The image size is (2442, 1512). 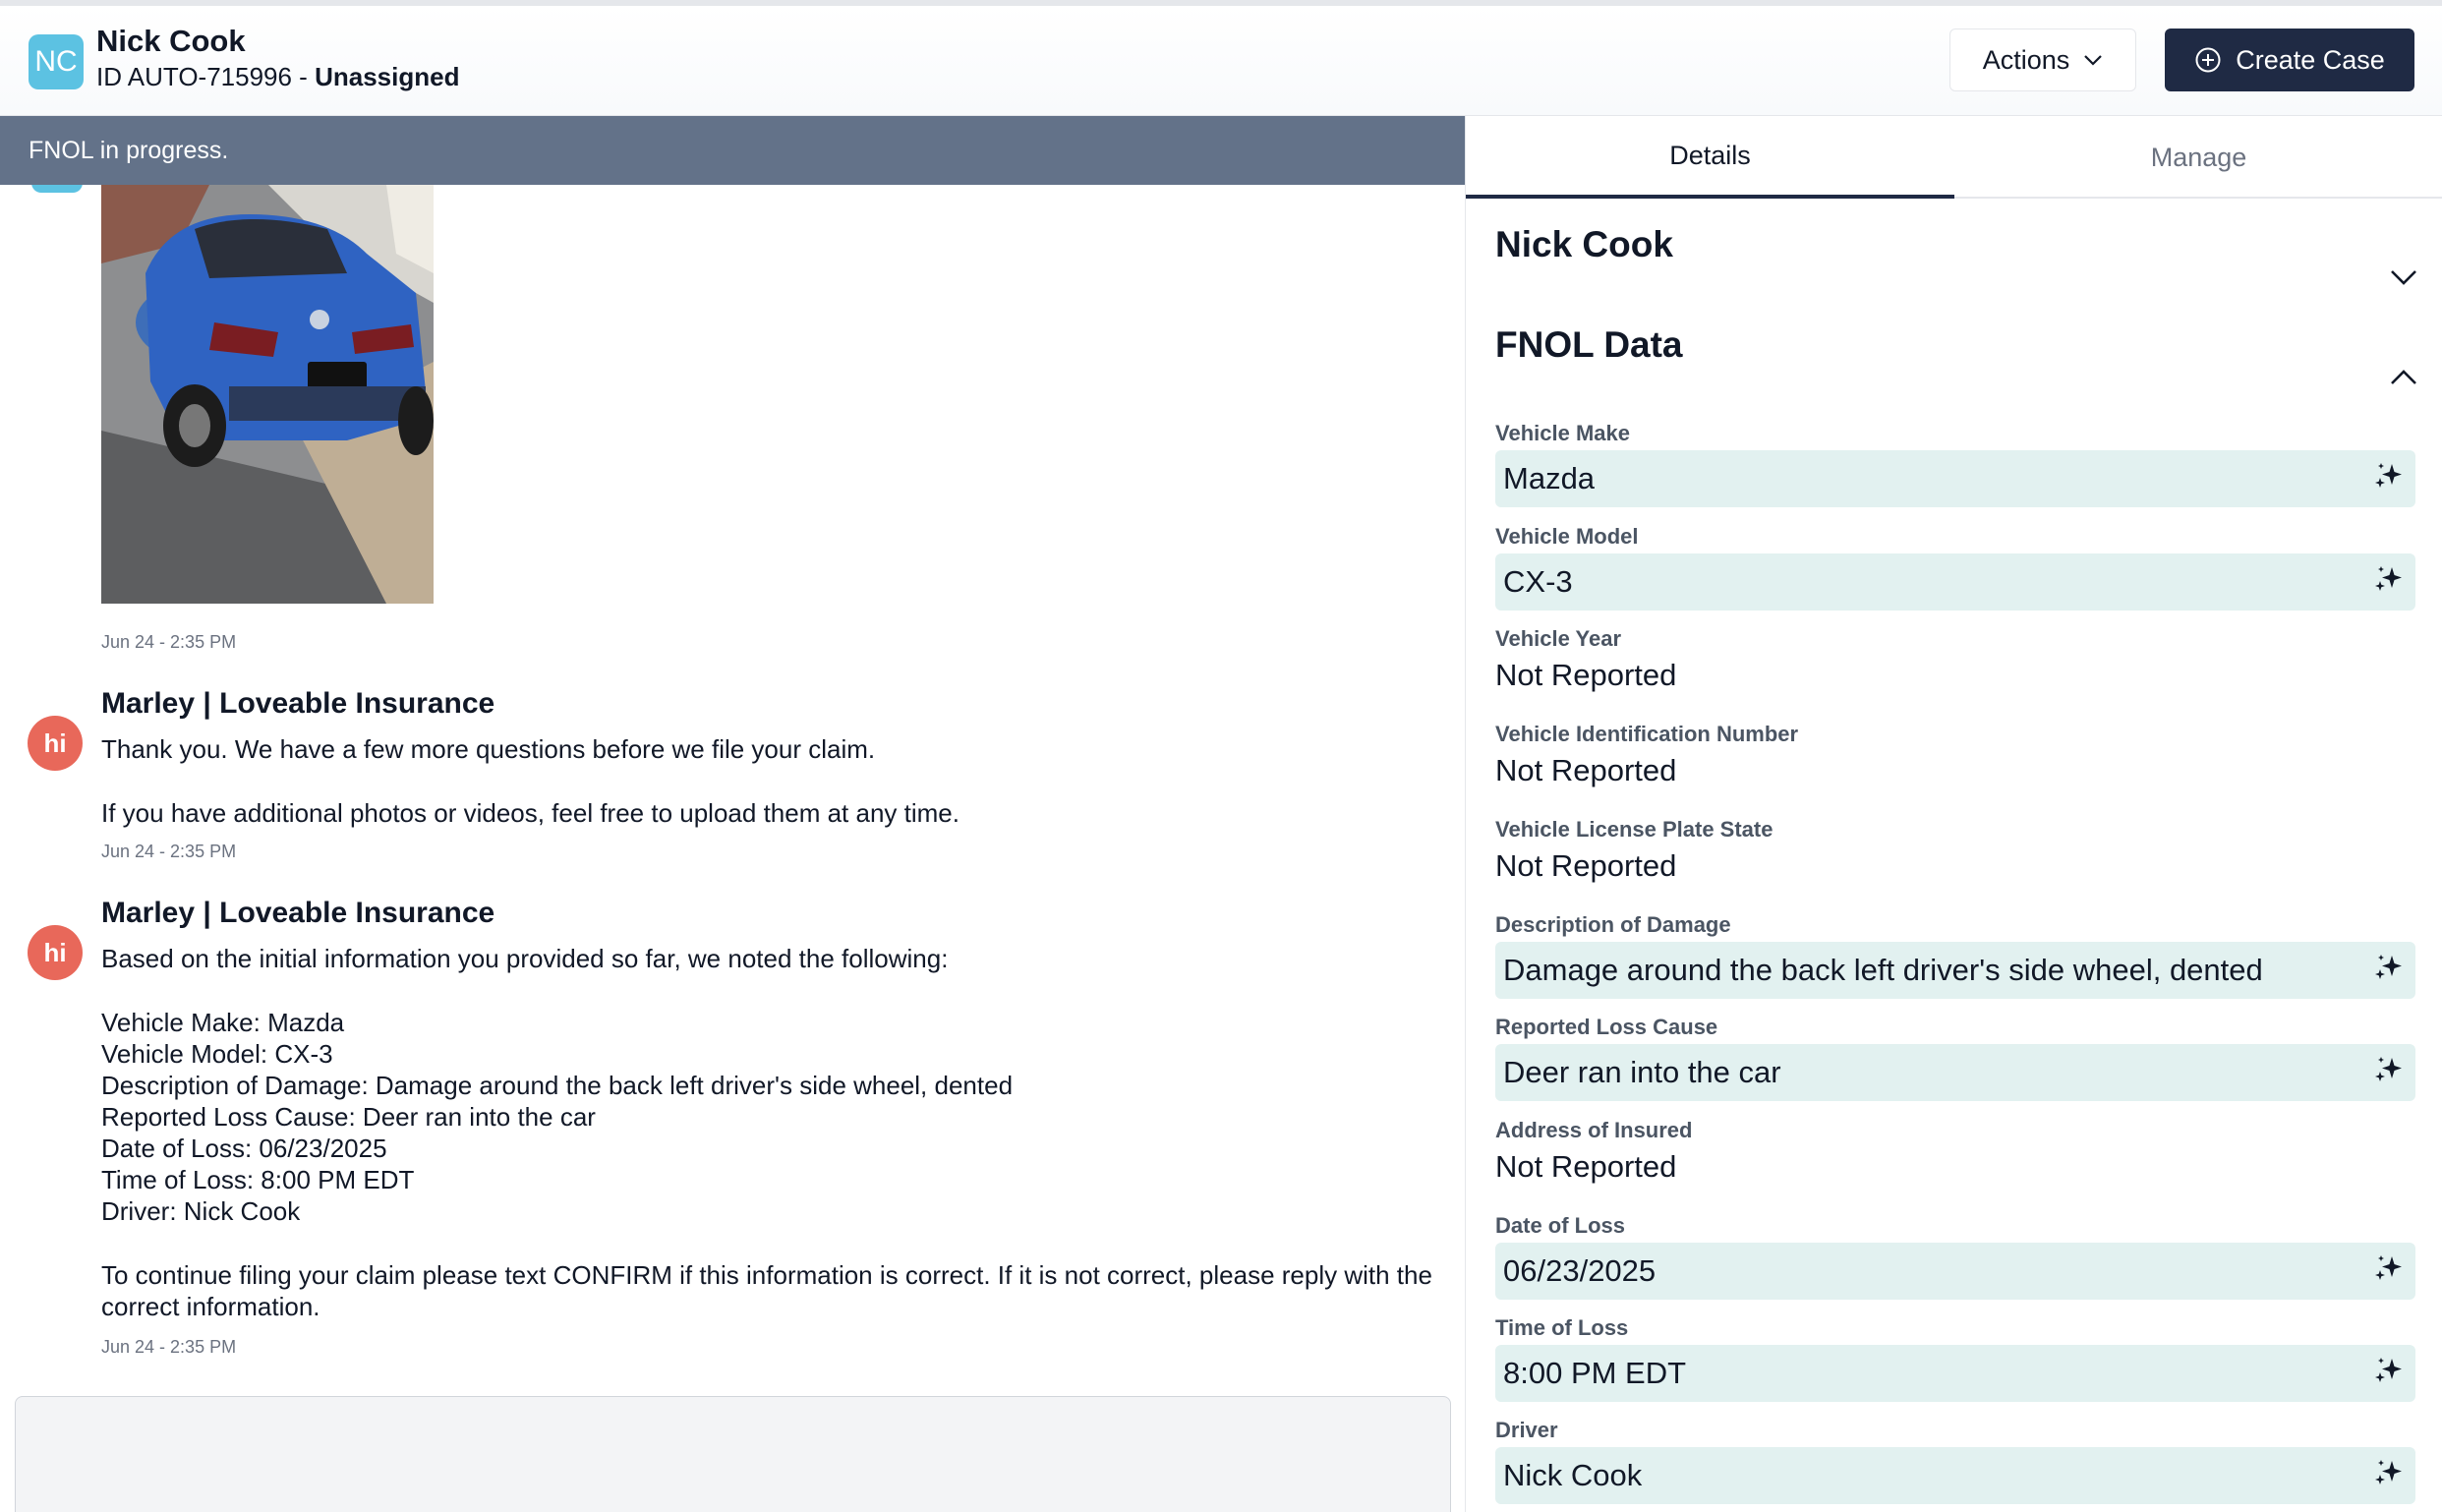 What do you see at coordinates (57, 61) in the screenshot?
I see `customer-avatar: NC` at bounding box center [57, 61].